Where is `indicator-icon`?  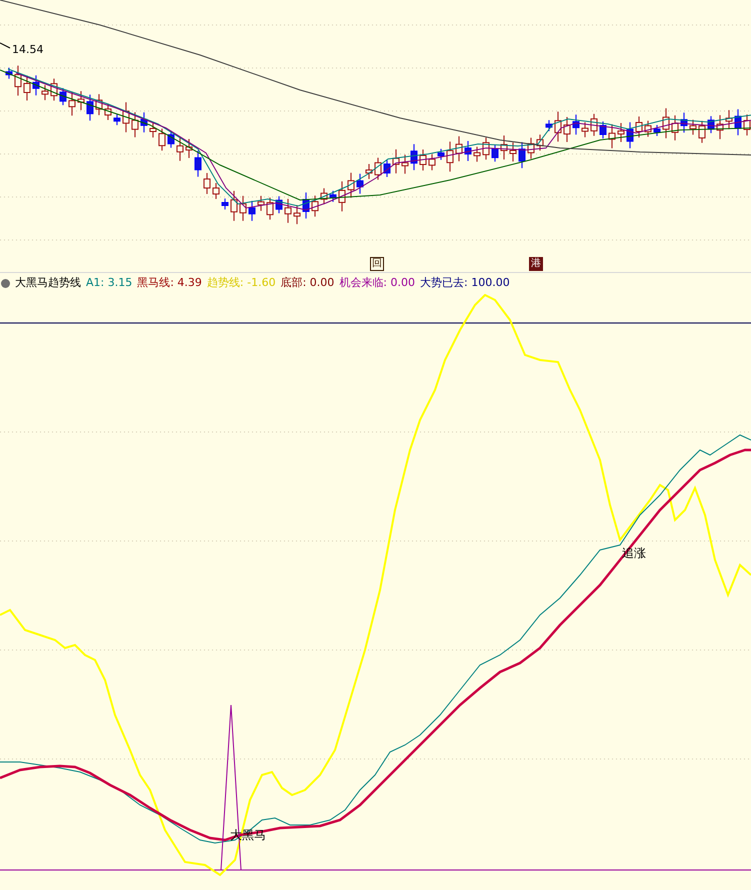 indicator-icon is located at coordinates (5, 283).